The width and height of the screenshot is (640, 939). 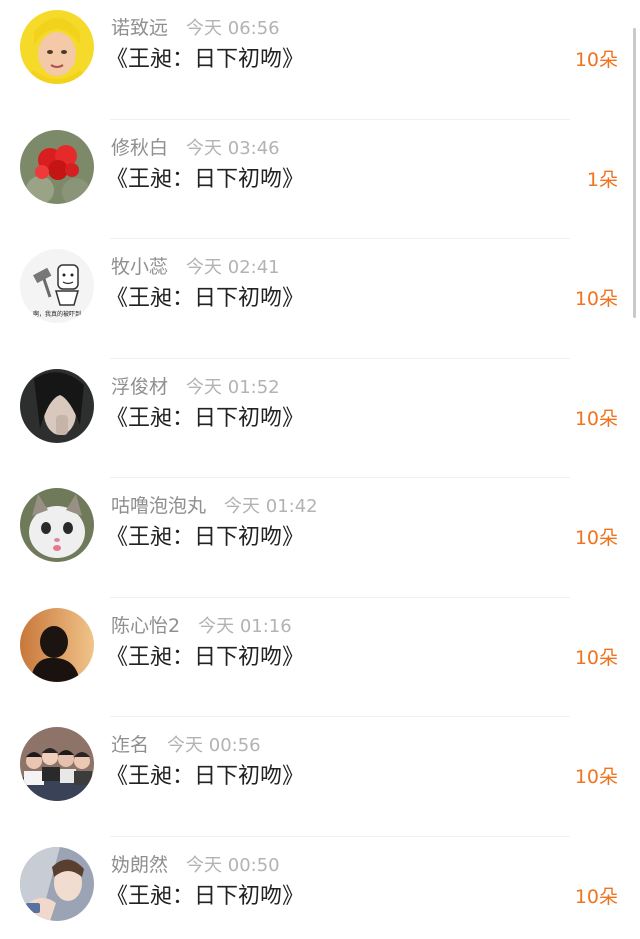 What do you see at coordinates (320, 418) in the screenshot?
I see `list-item: 浮俊材 今天 01:52 《王昶：日下初吻》 10朵` at bounding box center [320, 418].